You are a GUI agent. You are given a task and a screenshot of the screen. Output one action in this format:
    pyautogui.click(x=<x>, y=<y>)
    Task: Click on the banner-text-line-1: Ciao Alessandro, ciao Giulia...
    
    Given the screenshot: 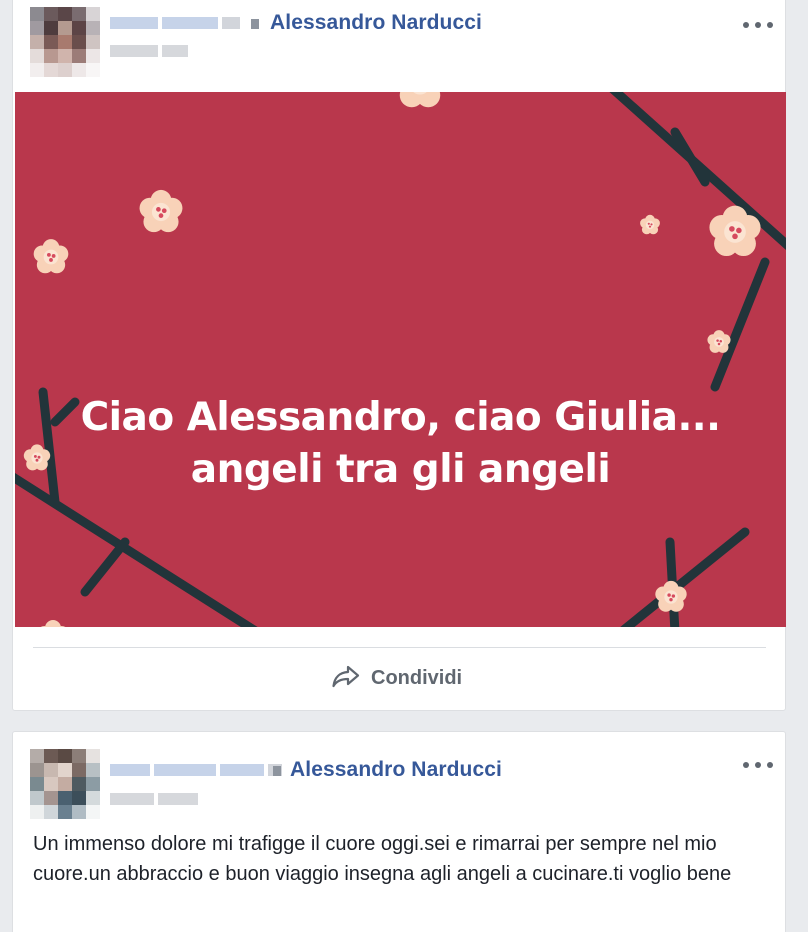 What is the action you would take?
    pyautogui.click(x=400, y=417)
    